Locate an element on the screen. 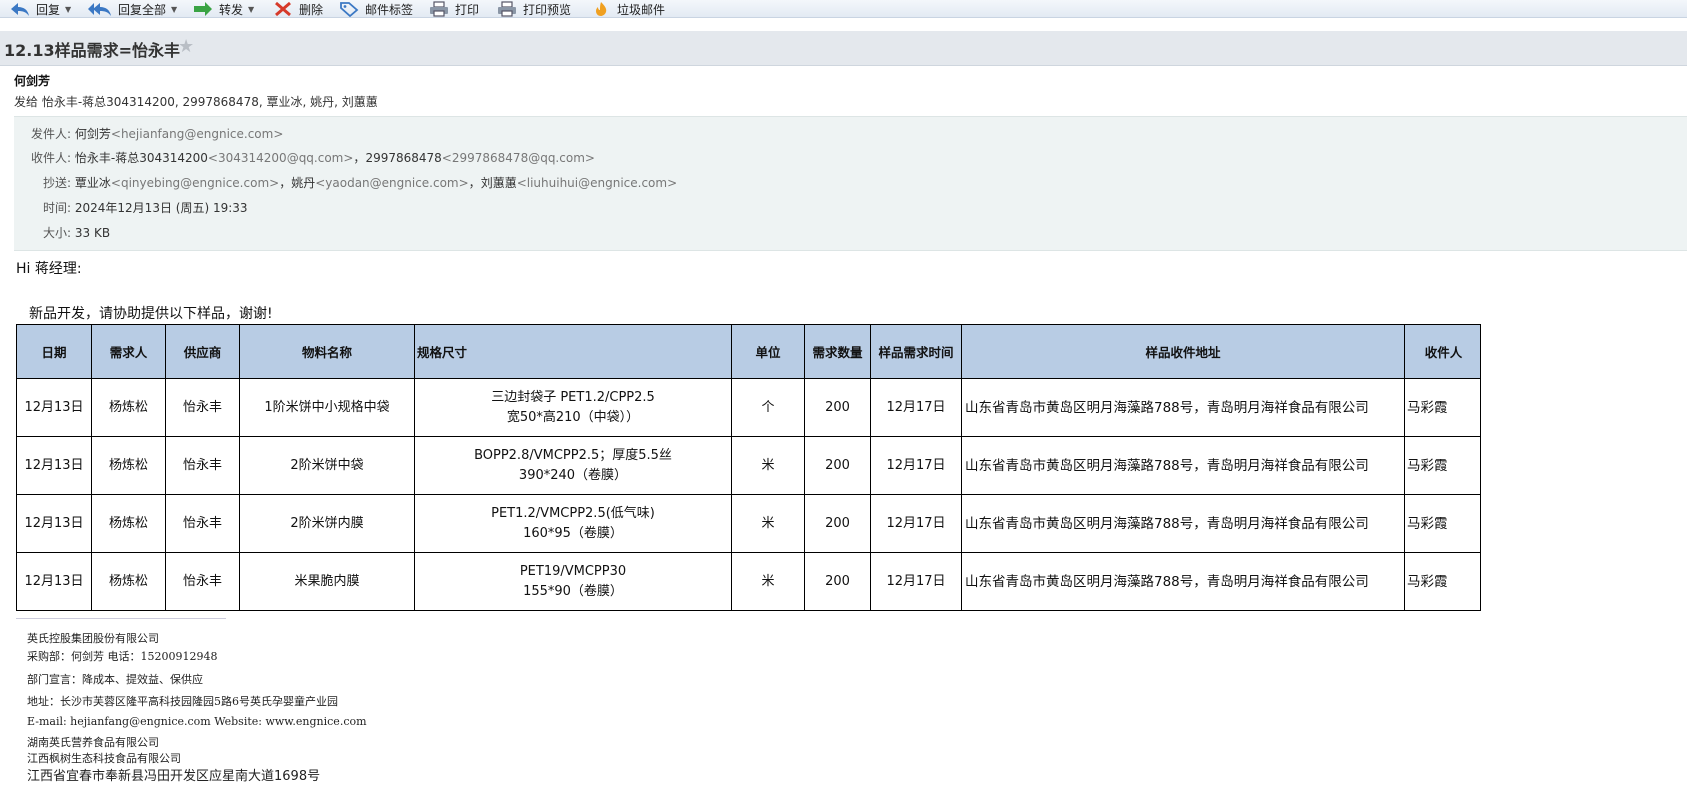 The height and width of the screenshot is (812, 1687). time-label: 时间: is located at coordinates (57, 208).